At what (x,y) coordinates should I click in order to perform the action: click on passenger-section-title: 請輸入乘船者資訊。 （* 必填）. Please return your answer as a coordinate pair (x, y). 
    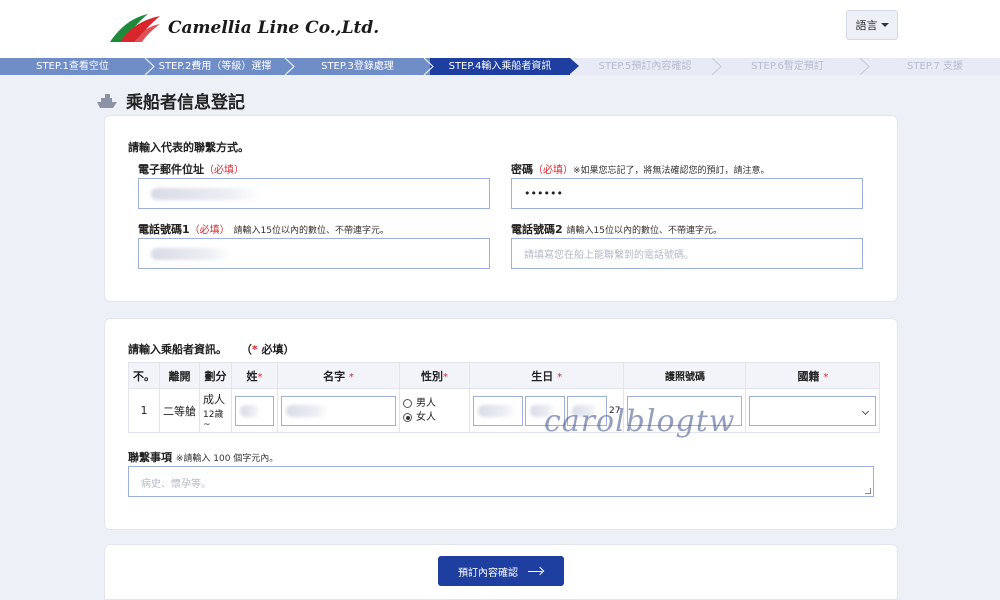
    Looking at the image, I should click on (211, 349).